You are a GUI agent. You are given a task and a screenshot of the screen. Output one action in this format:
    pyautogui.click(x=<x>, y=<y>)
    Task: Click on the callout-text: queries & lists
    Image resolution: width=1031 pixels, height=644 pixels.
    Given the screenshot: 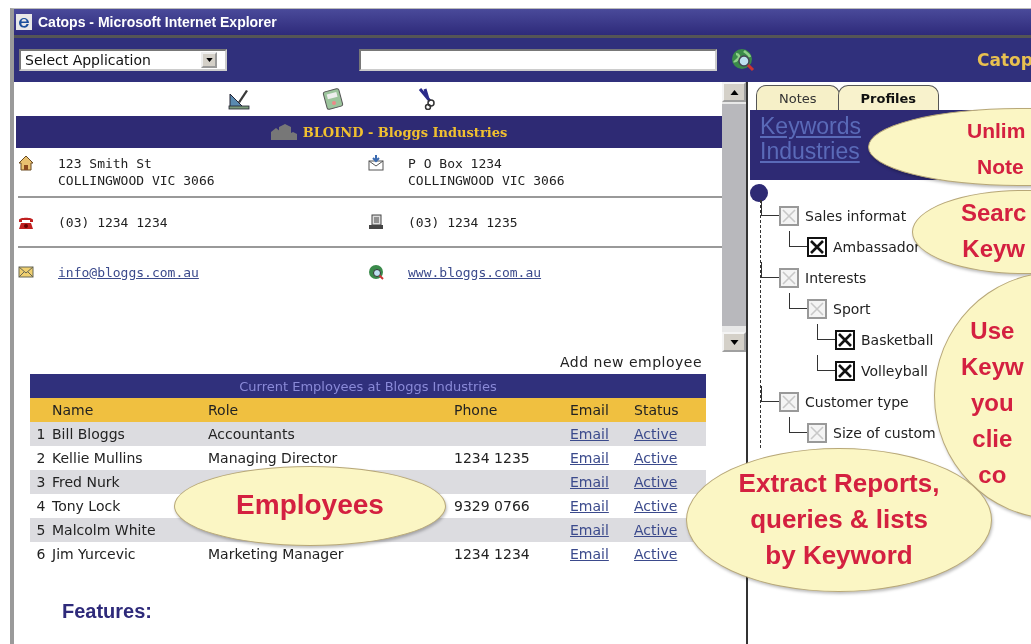 What is the action you would take?
    pyautogui.click(x=839, y=519)
    